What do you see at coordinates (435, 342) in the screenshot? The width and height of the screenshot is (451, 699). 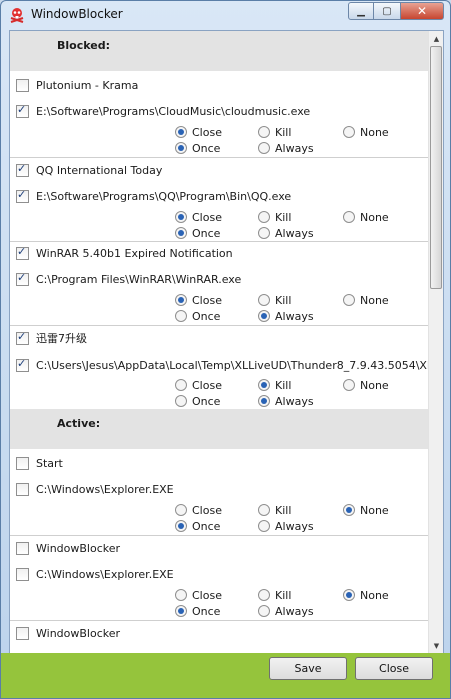 I see `vertical-scrollbar: ▲ ▼` at bounding box center [435, 342].